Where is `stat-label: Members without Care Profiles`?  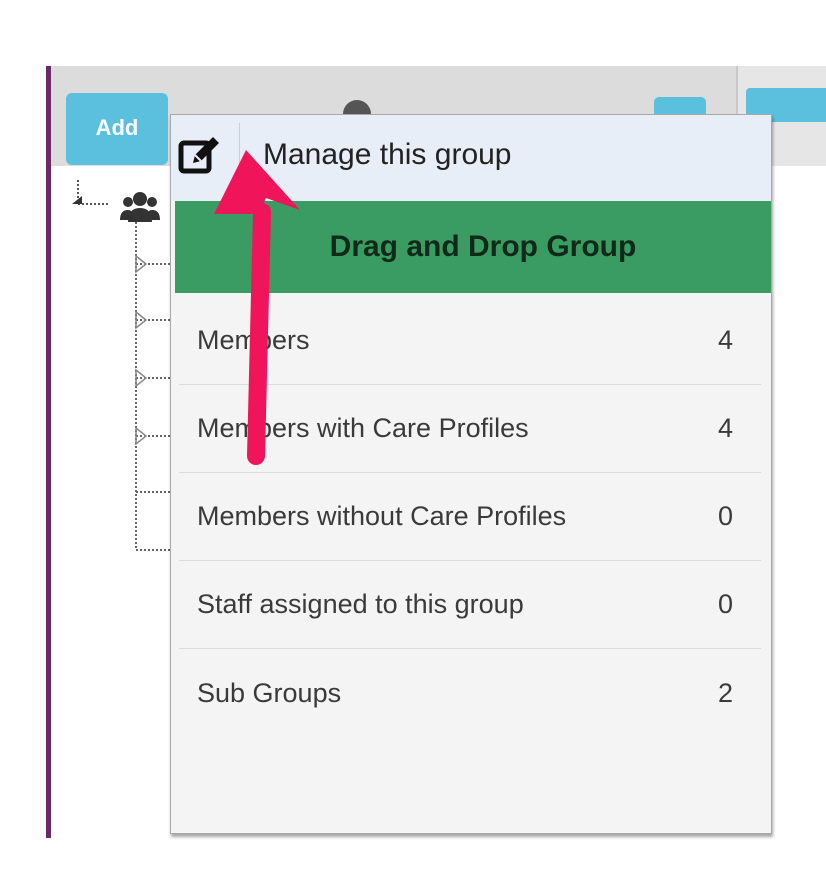 stat-label: Members without Care Profiles is located at coordinates (382, 516).